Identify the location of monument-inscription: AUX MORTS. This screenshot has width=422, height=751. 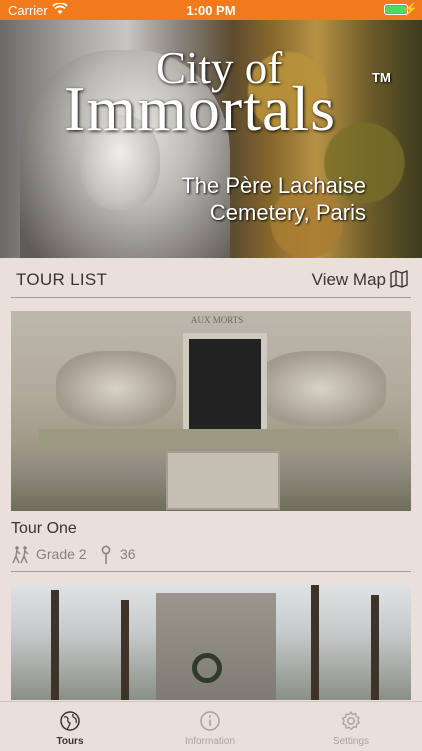
(217, 320).